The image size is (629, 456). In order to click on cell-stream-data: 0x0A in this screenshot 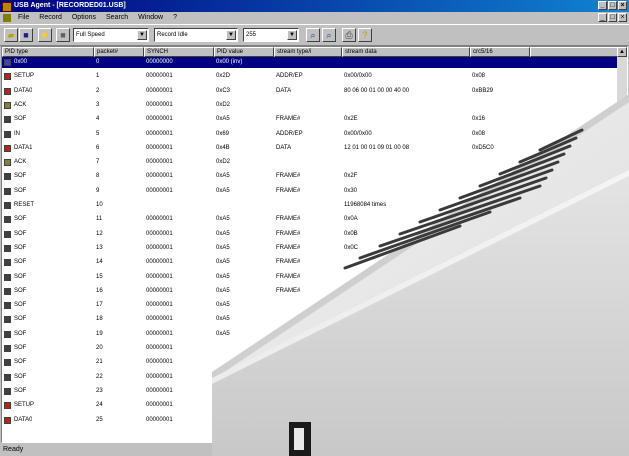, I will do `click(351, 219)`.